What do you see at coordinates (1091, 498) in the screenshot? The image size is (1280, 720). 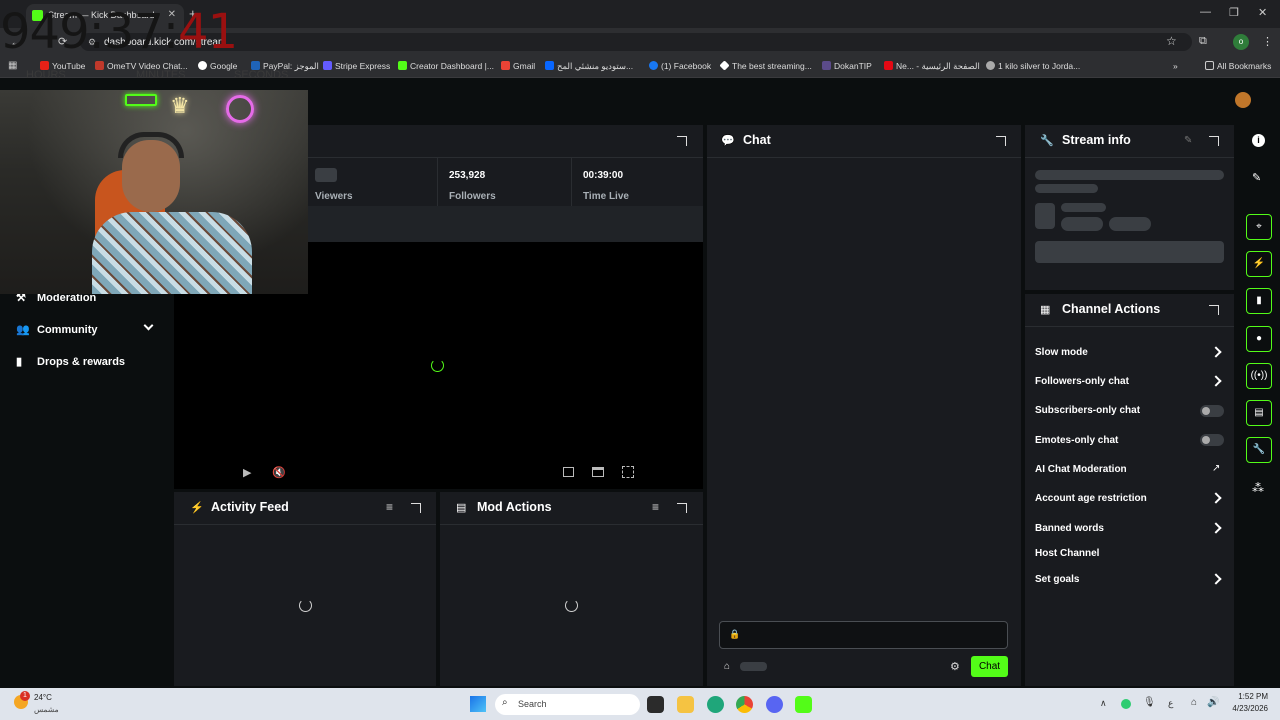 I see `action-account-age: Account age restriction` at bounding box center [1091, 498].